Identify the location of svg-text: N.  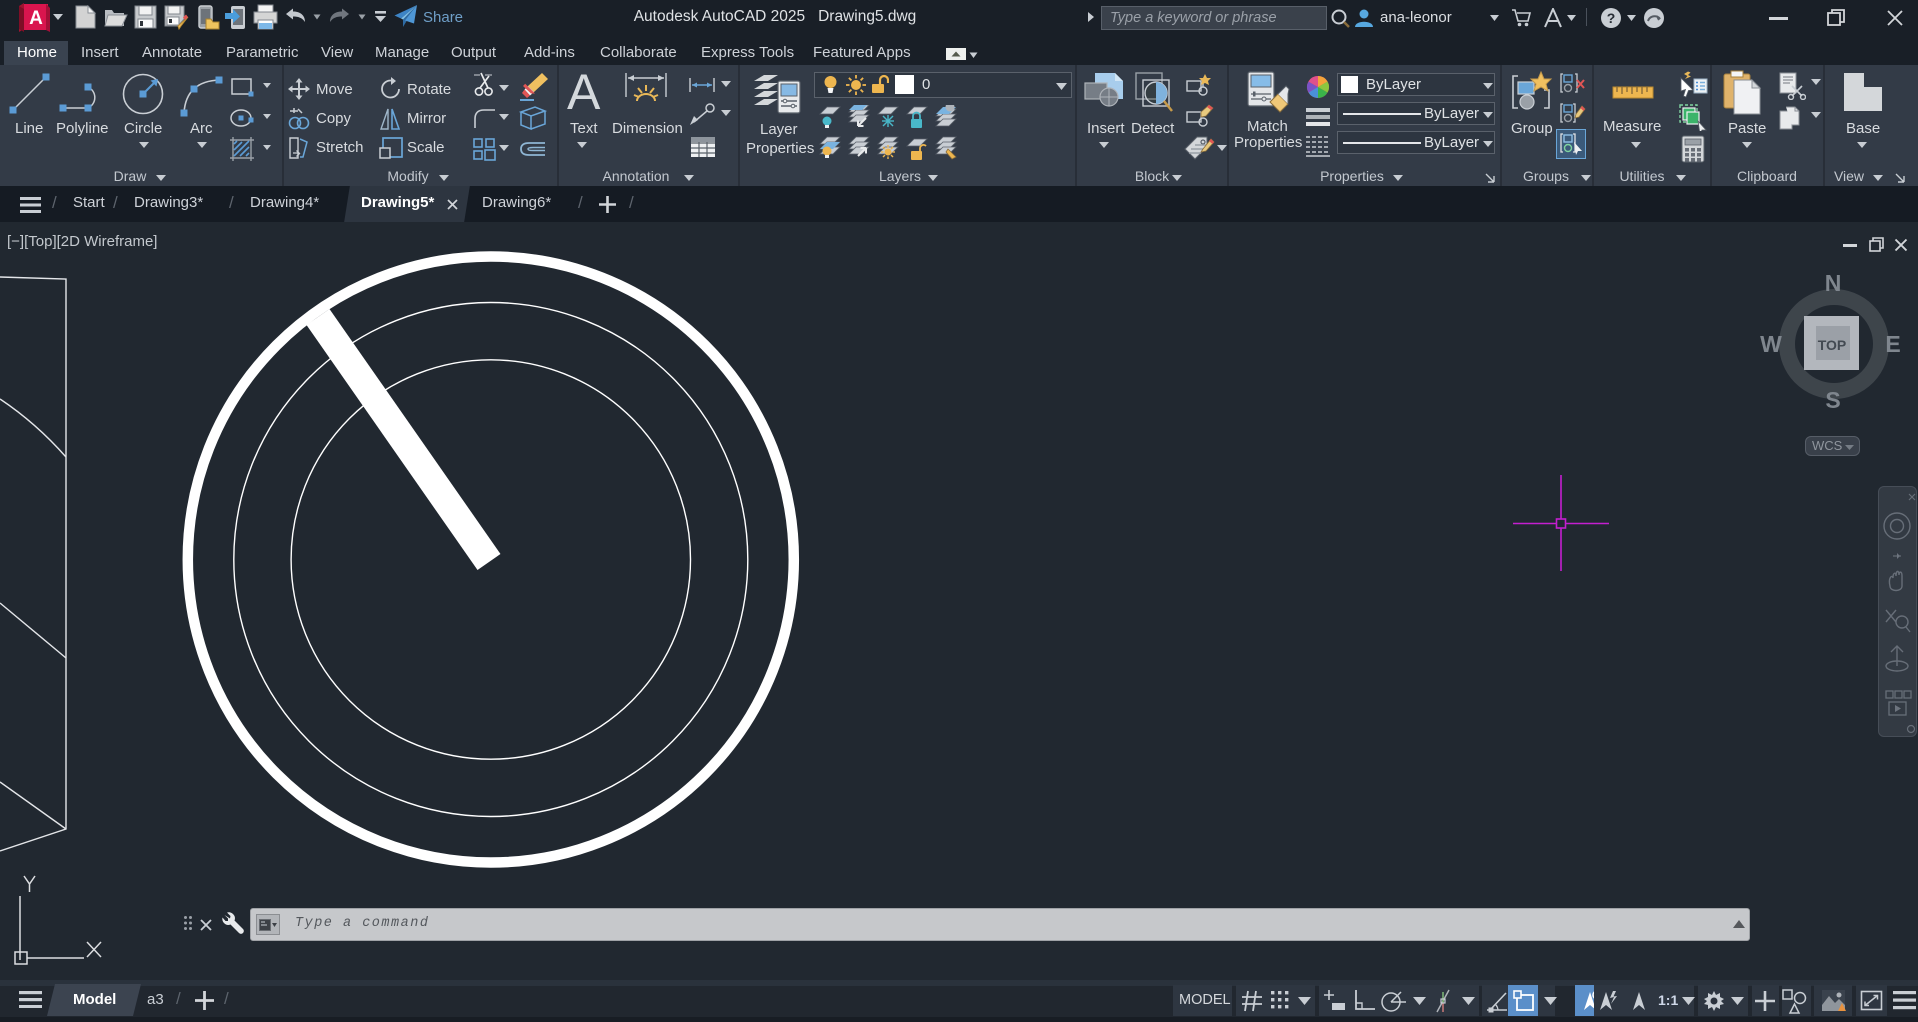
(1833, 283).